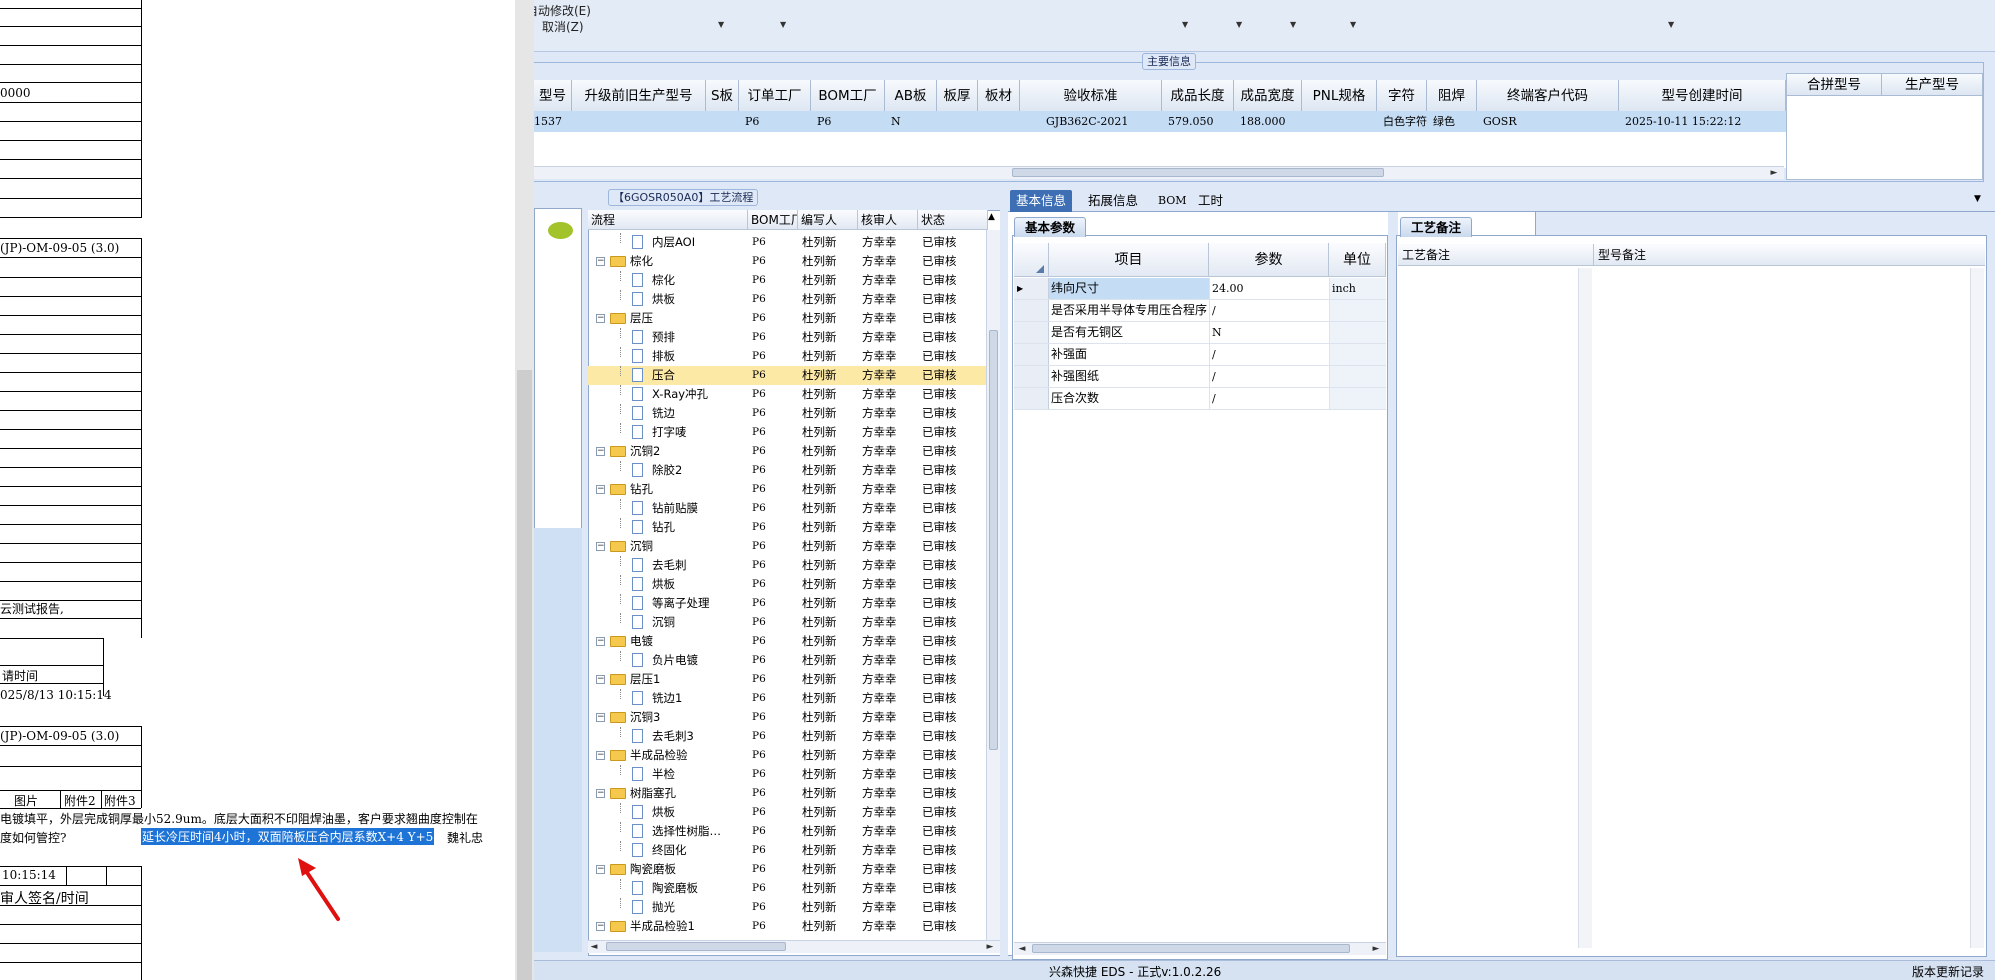 This screenshot has height=980, width=1995. I want to click on tab-process-notes: 工艺备注, so click(1436, 227).